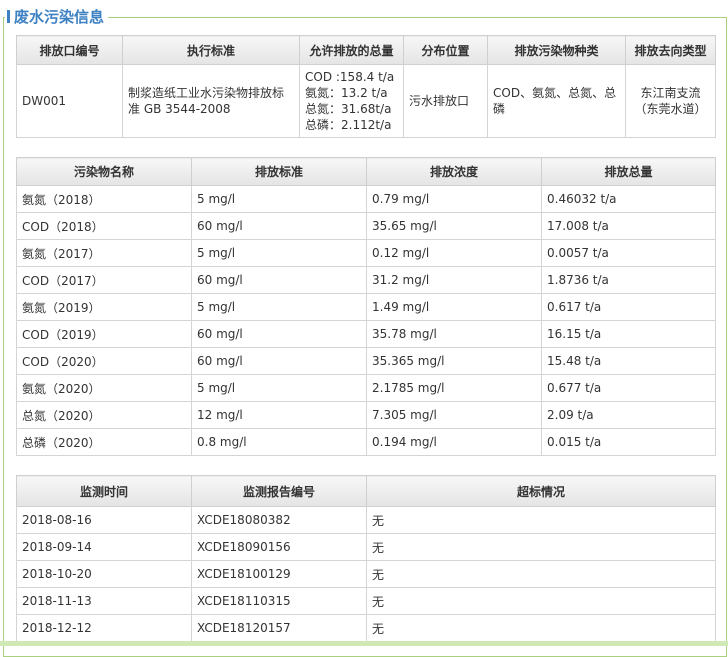 This screenshot has height=657, width=728. Describe the element at coordinates (454, 388) in the screenshot. I see `concentration-cell: 2.1785 mg/l` at that location.